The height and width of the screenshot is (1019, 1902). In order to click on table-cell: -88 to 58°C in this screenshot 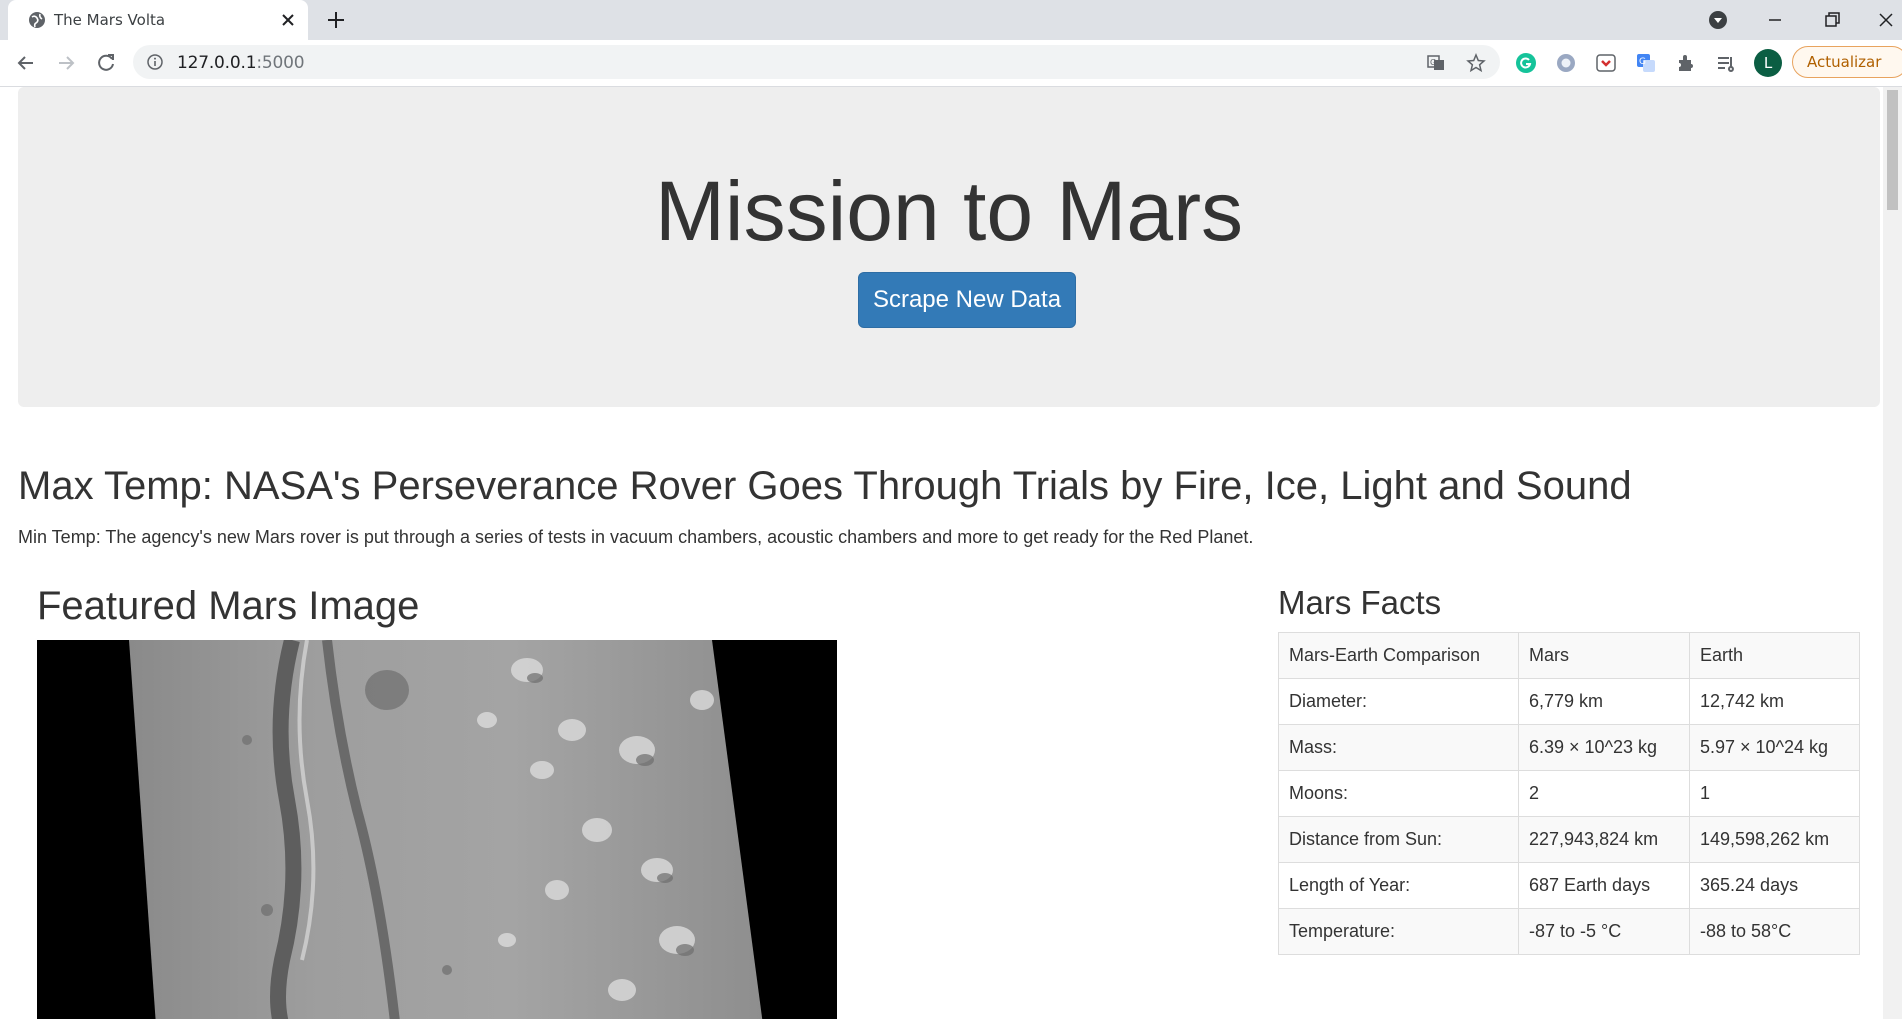, I will do `click(1774, 931)`.